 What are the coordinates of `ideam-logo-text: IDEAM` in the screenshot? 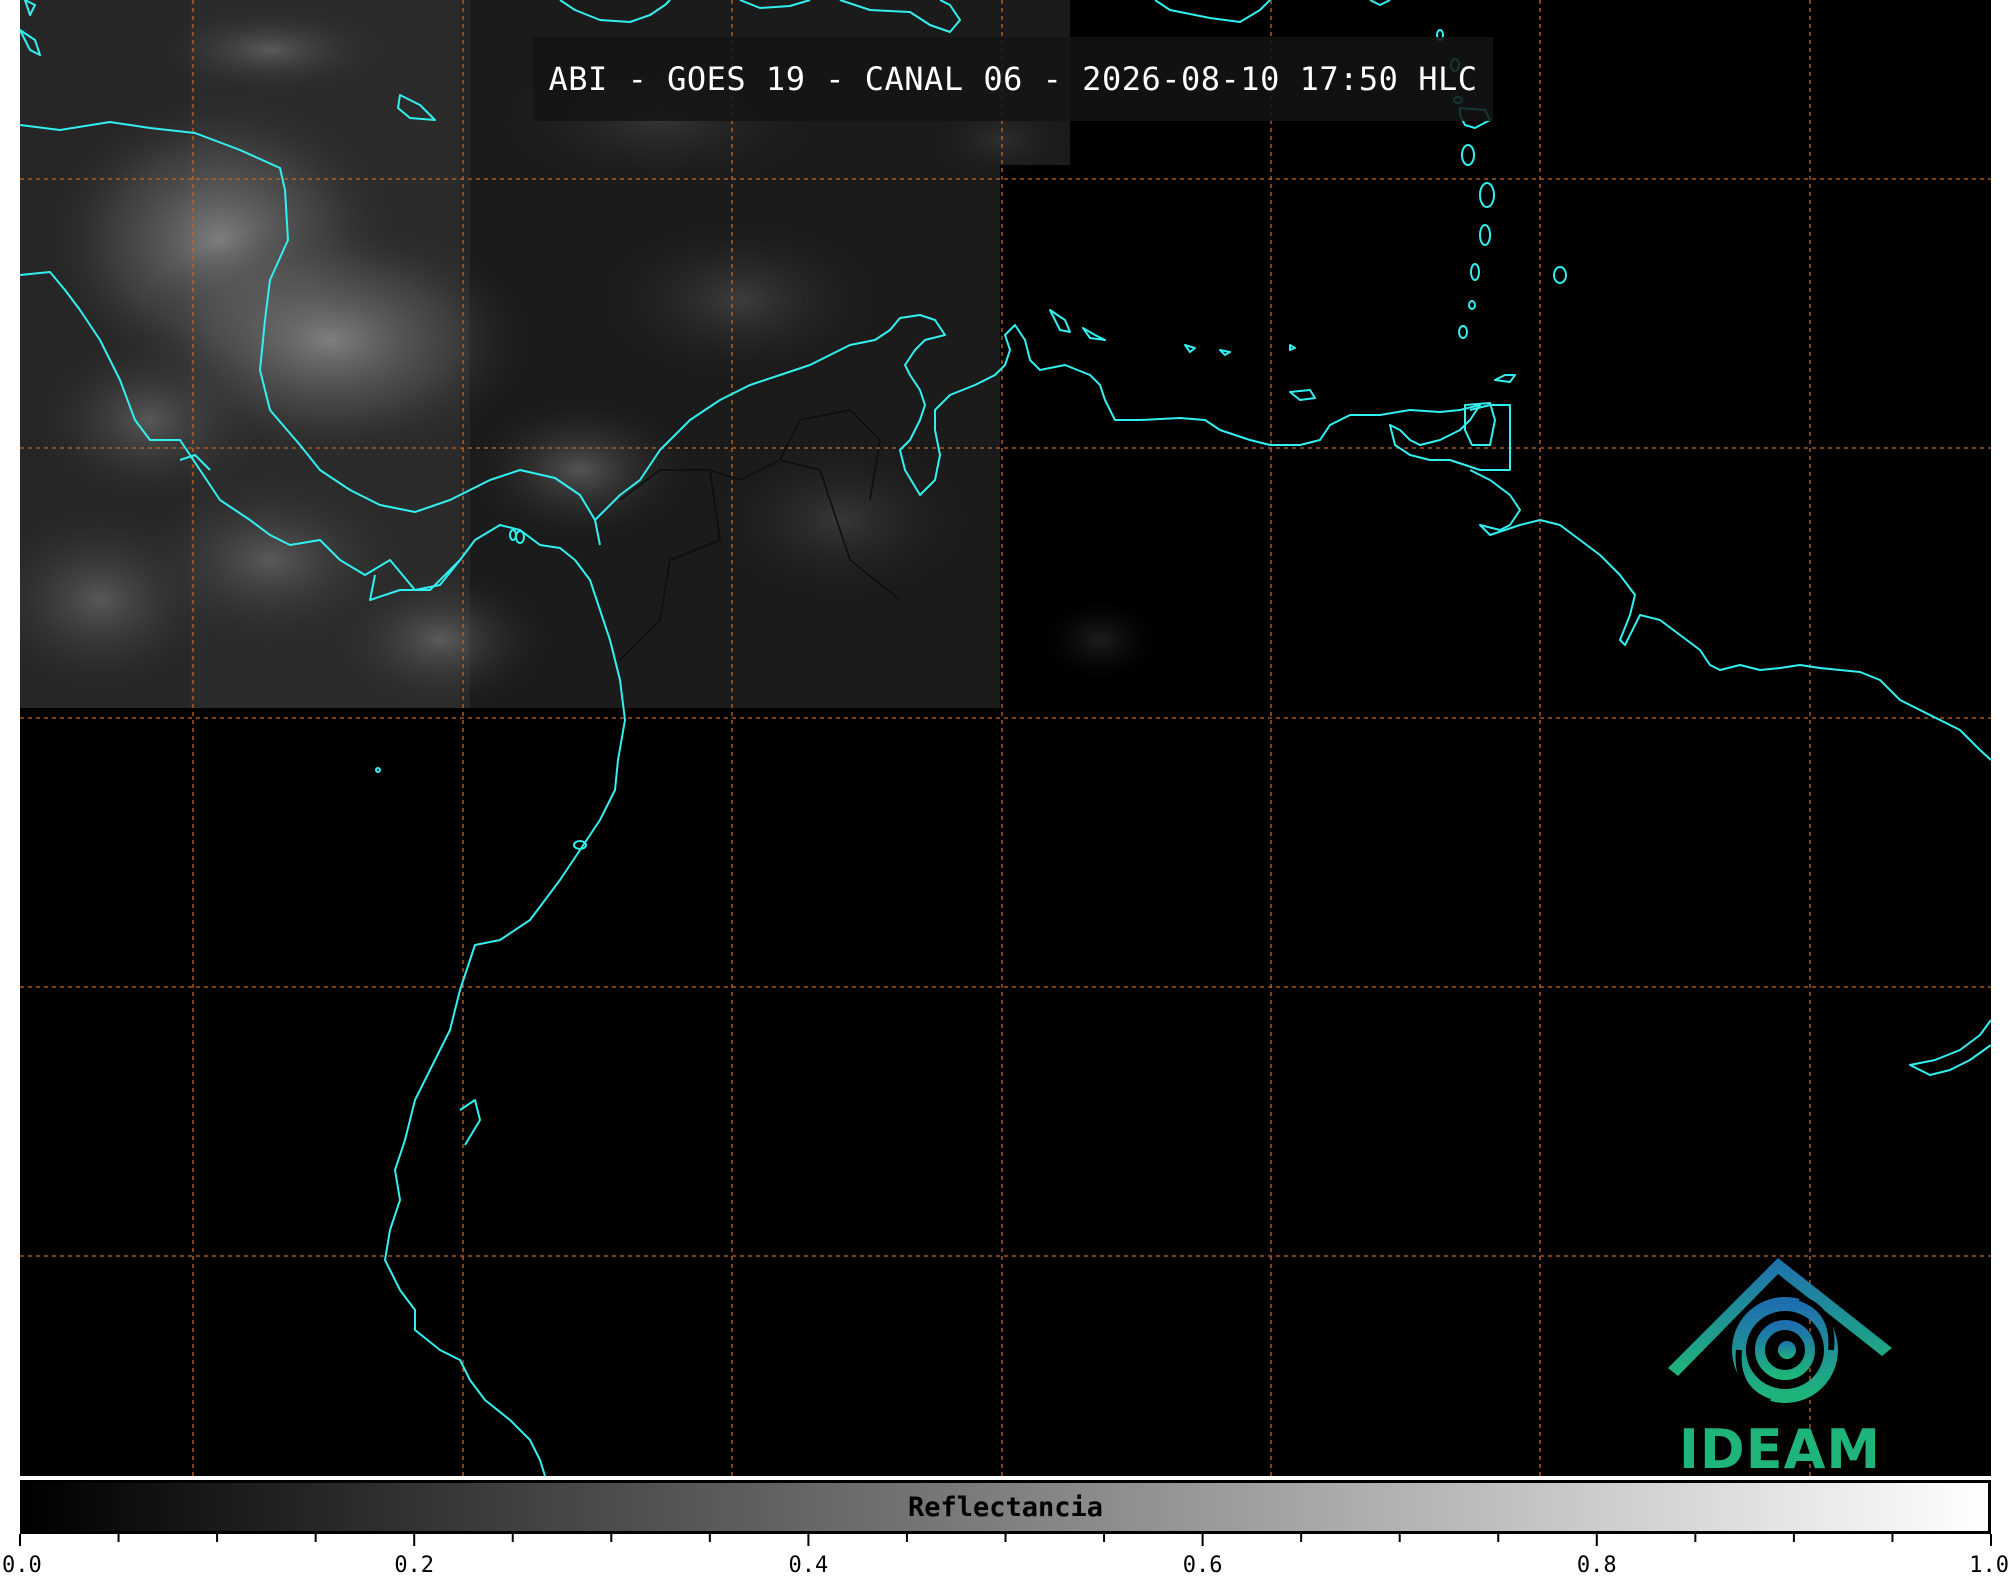 It's located at (1780, 1447).